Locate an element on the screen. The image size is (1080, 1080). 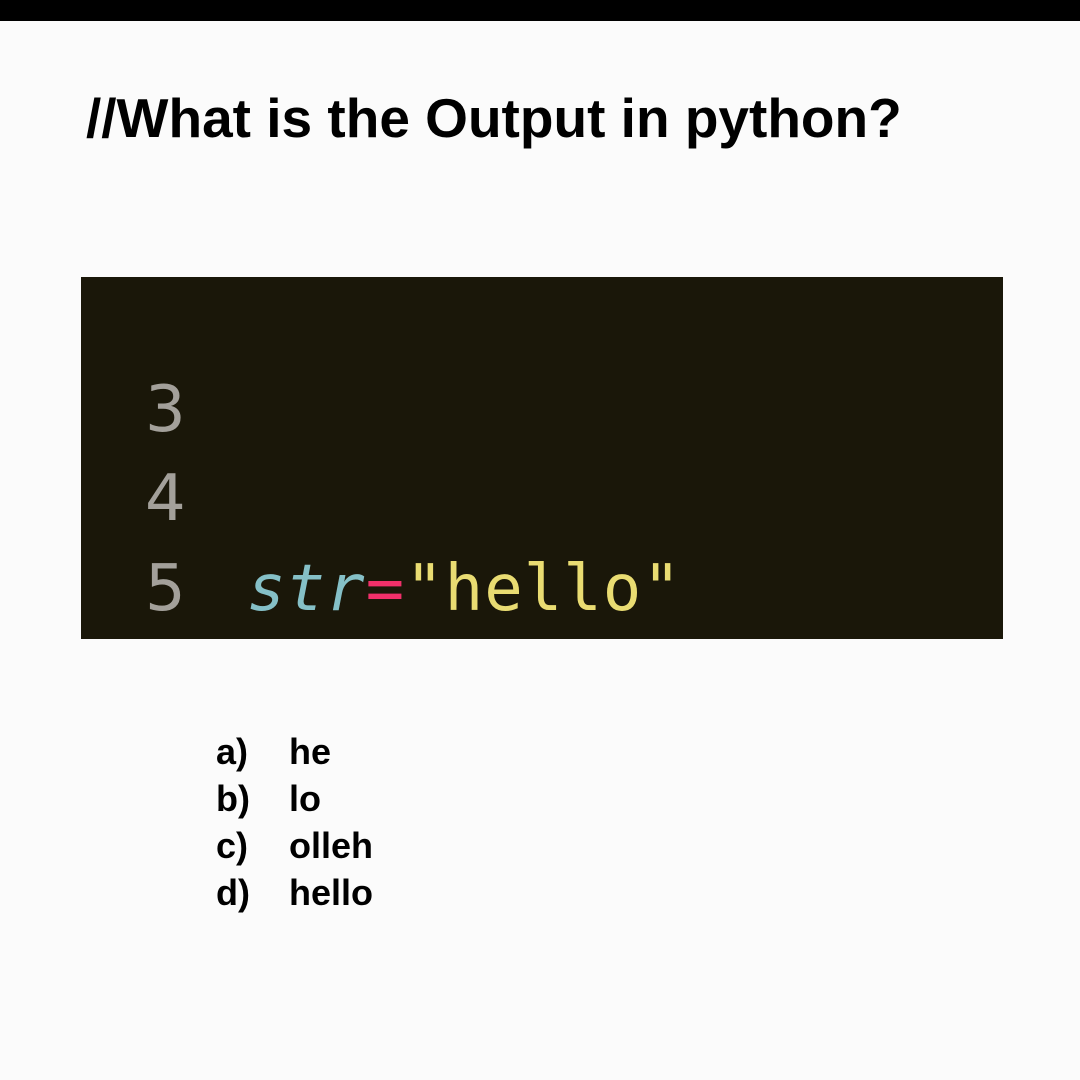
option-a: a) he is located at coordinates (294, 751).